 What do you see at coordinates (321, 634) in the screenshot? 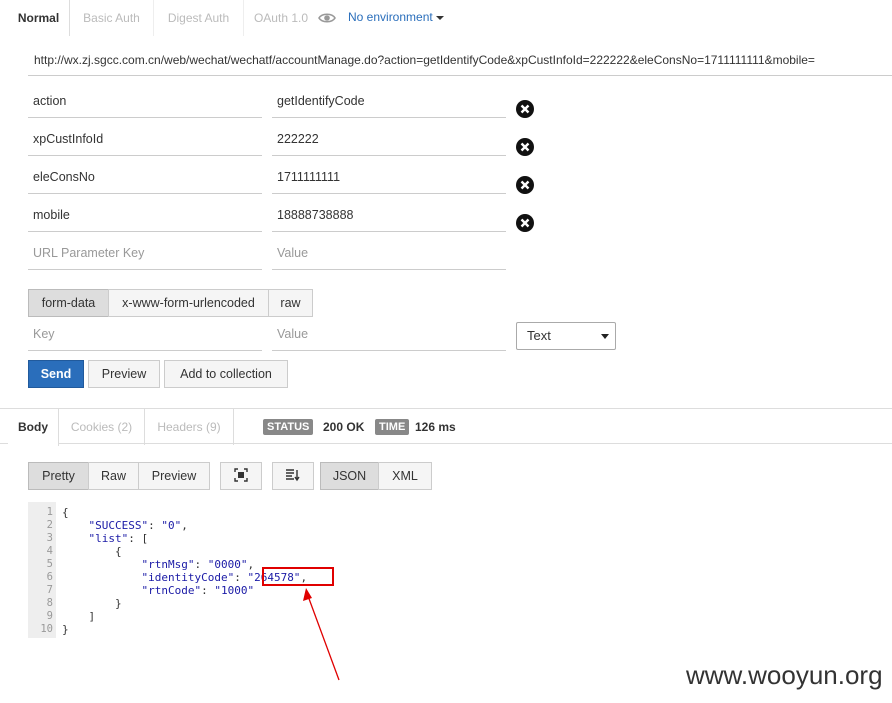
I see `annotation-arrow` at bounding box center [321, 634].